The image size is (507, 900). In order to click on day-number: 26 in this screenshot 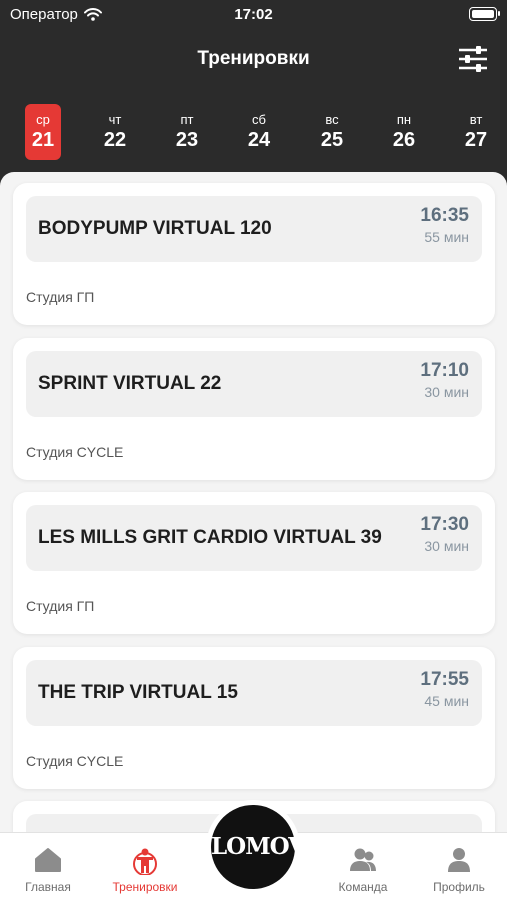, I will do `click(404, 140)`.